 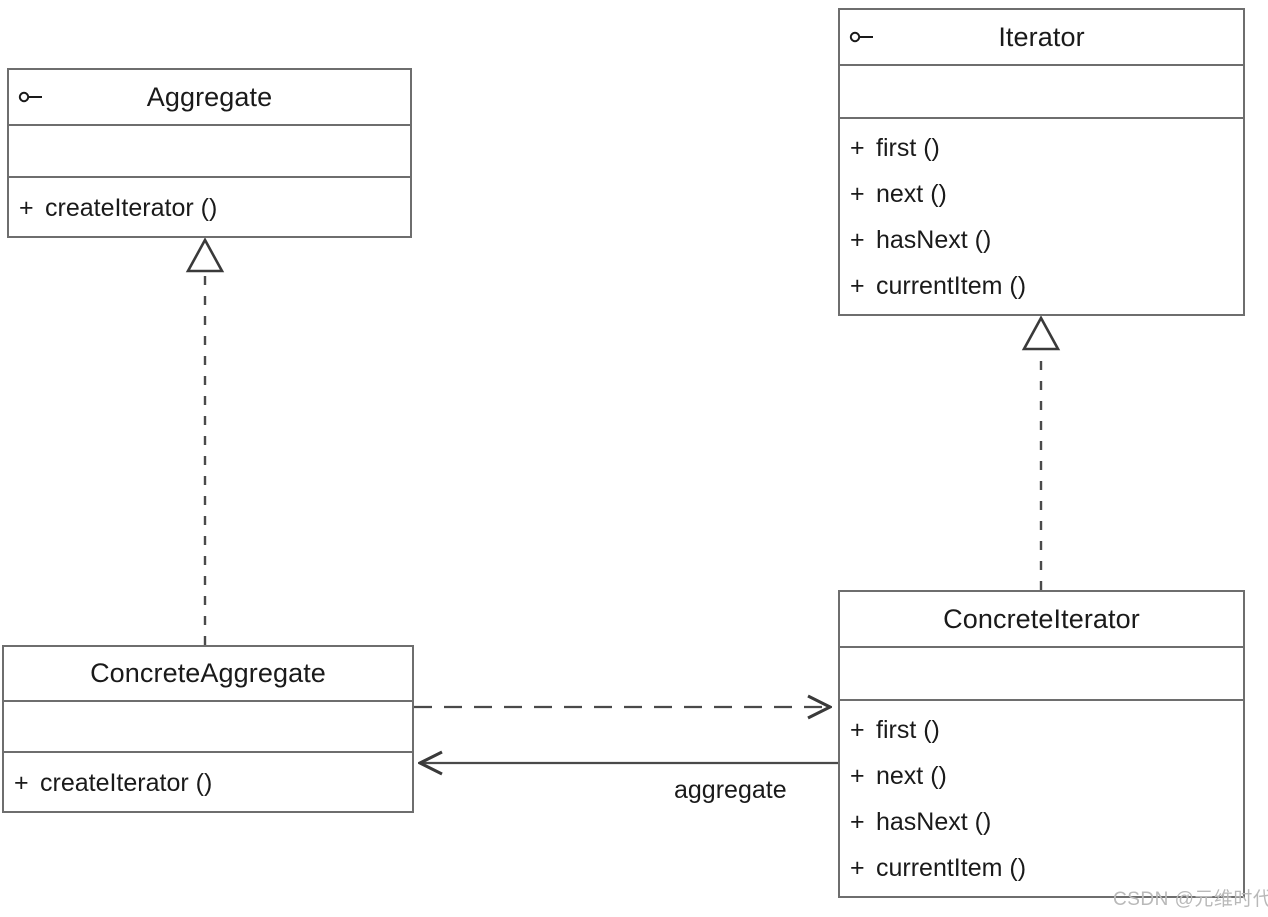 I want to click on csdn-watermark: CSDN @元维时代, so click(x=1190, y=899).